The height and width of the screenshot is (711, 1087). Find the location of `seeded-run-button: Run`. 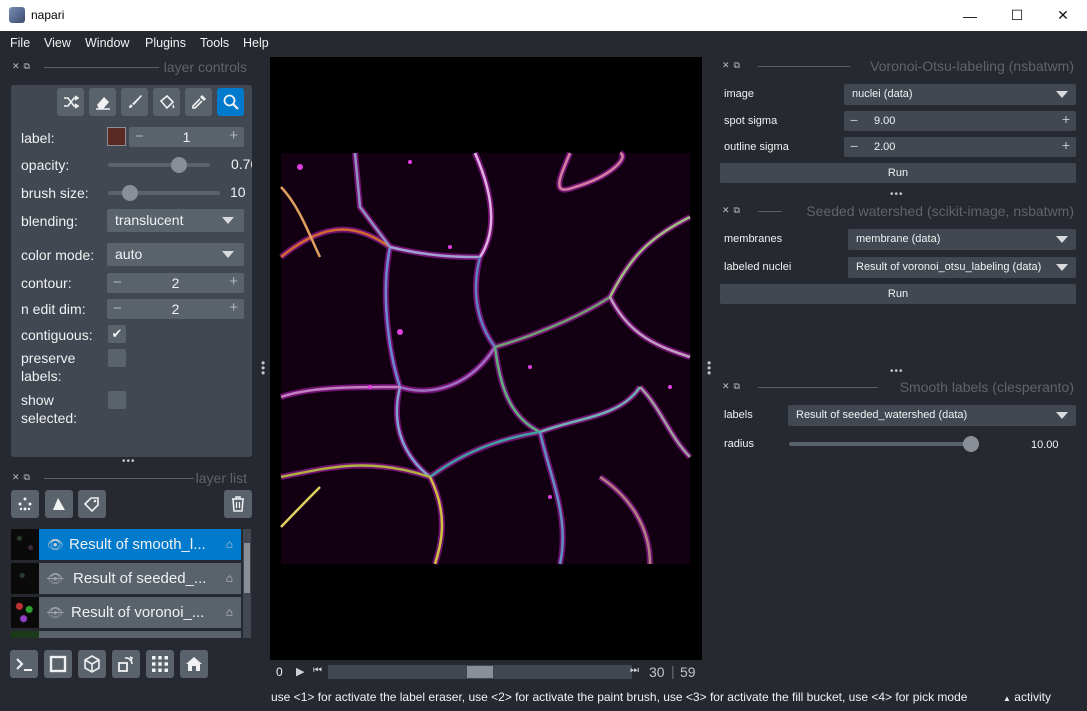

seeded-run-button: Run is located at coordinates (898, 294).